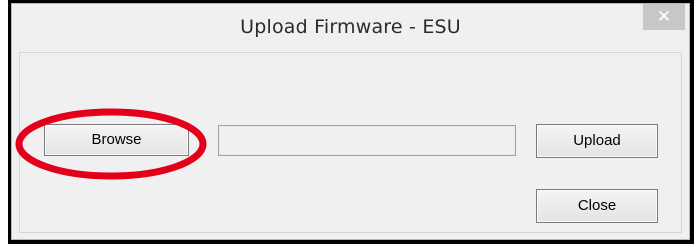 Image resolution: width=697 pixels, height=246 pixels. I want to click on browse-button: Browse, so click(116, 140).